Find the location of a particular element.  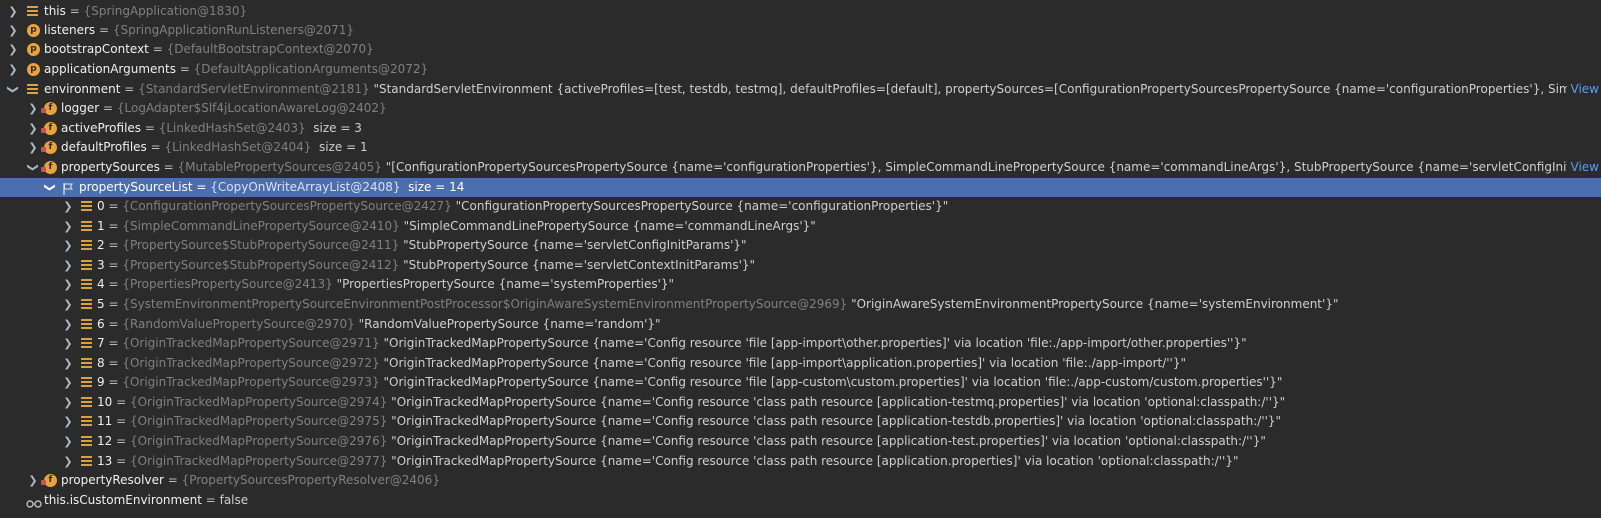

item-index: 11 is located at coordinates (105, 421).